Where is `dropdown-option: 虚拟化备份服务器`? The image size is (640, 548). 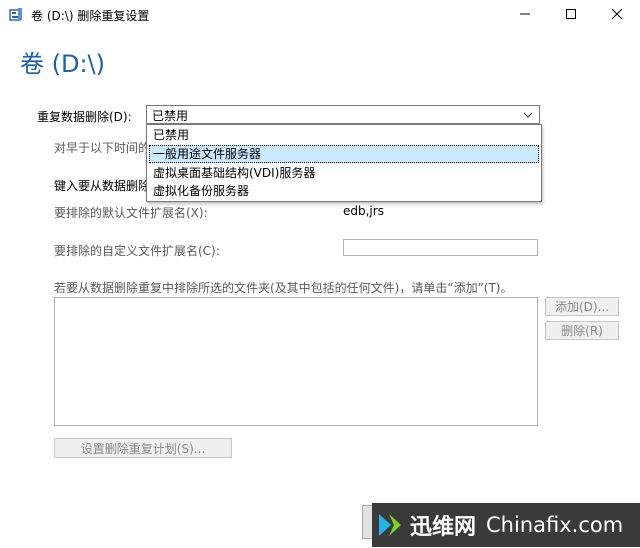
dropdown-option: 虚拟化备份服务器 is located at coordinates (344, 191).